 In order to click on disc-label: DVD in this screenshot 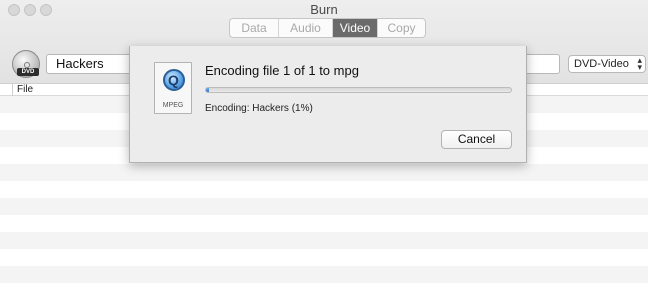, I will do `click(28, 72)`.